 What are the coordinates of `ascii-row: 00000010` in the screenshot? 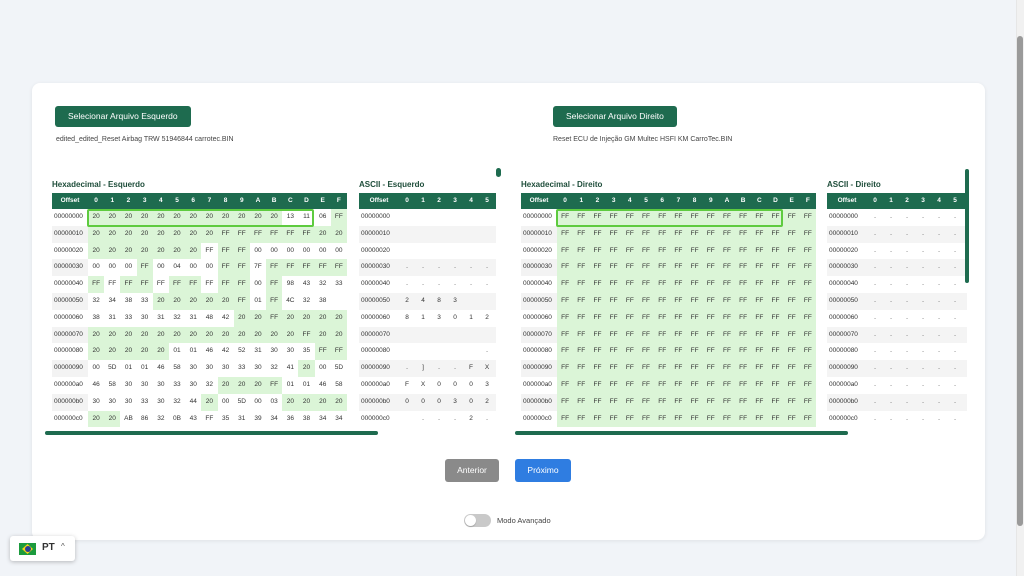 It's located at (427, 234).